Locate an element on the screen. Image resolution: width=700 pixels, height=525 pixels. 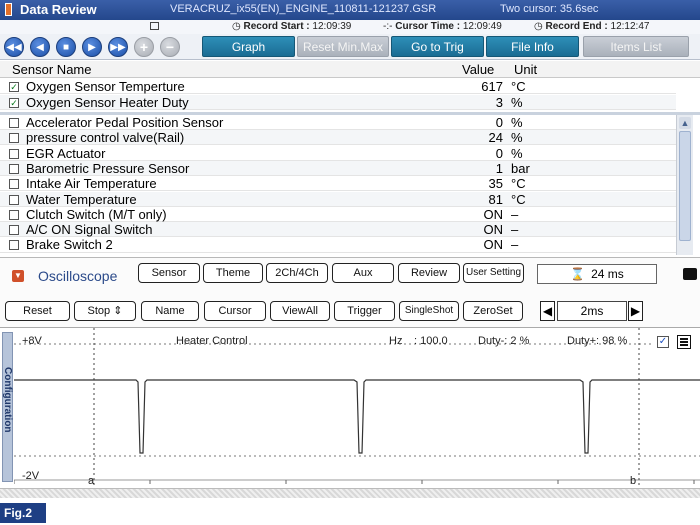
table-row: ✓ Oxygen Sensor Temperture 617 °C is located at coordinates (338, 87).